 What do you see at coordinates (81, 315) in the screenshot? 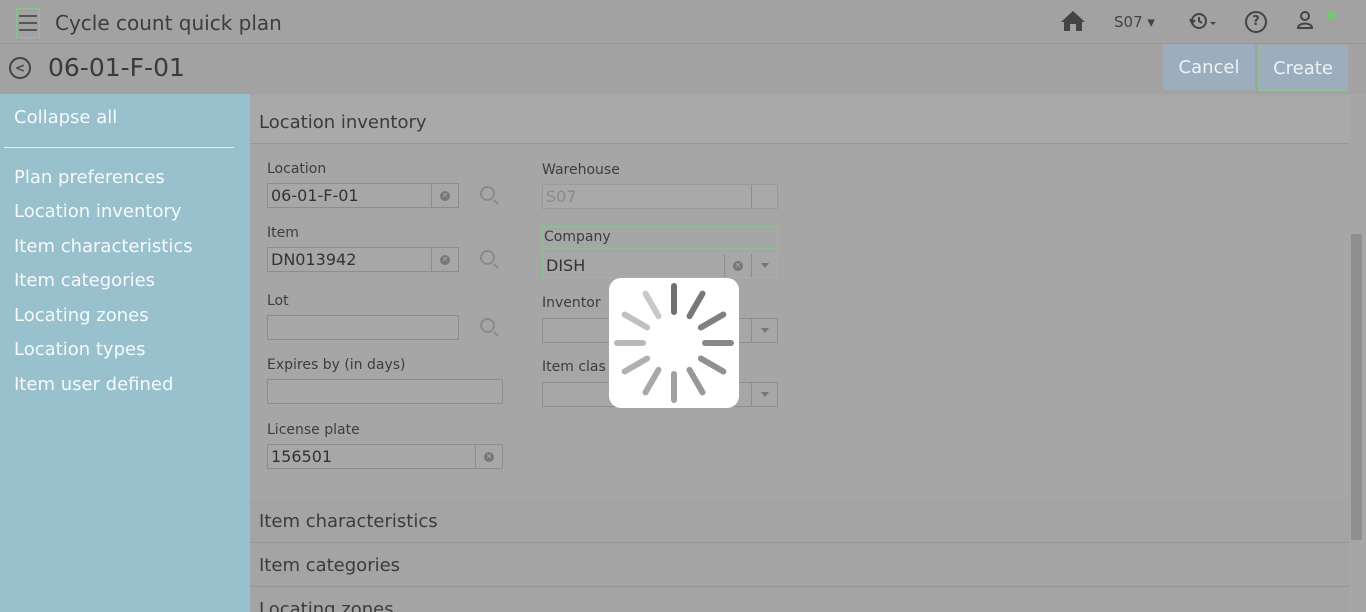
I see `sidebar-item-locating-zones: Locating zones` at bounding box center [81, 315].